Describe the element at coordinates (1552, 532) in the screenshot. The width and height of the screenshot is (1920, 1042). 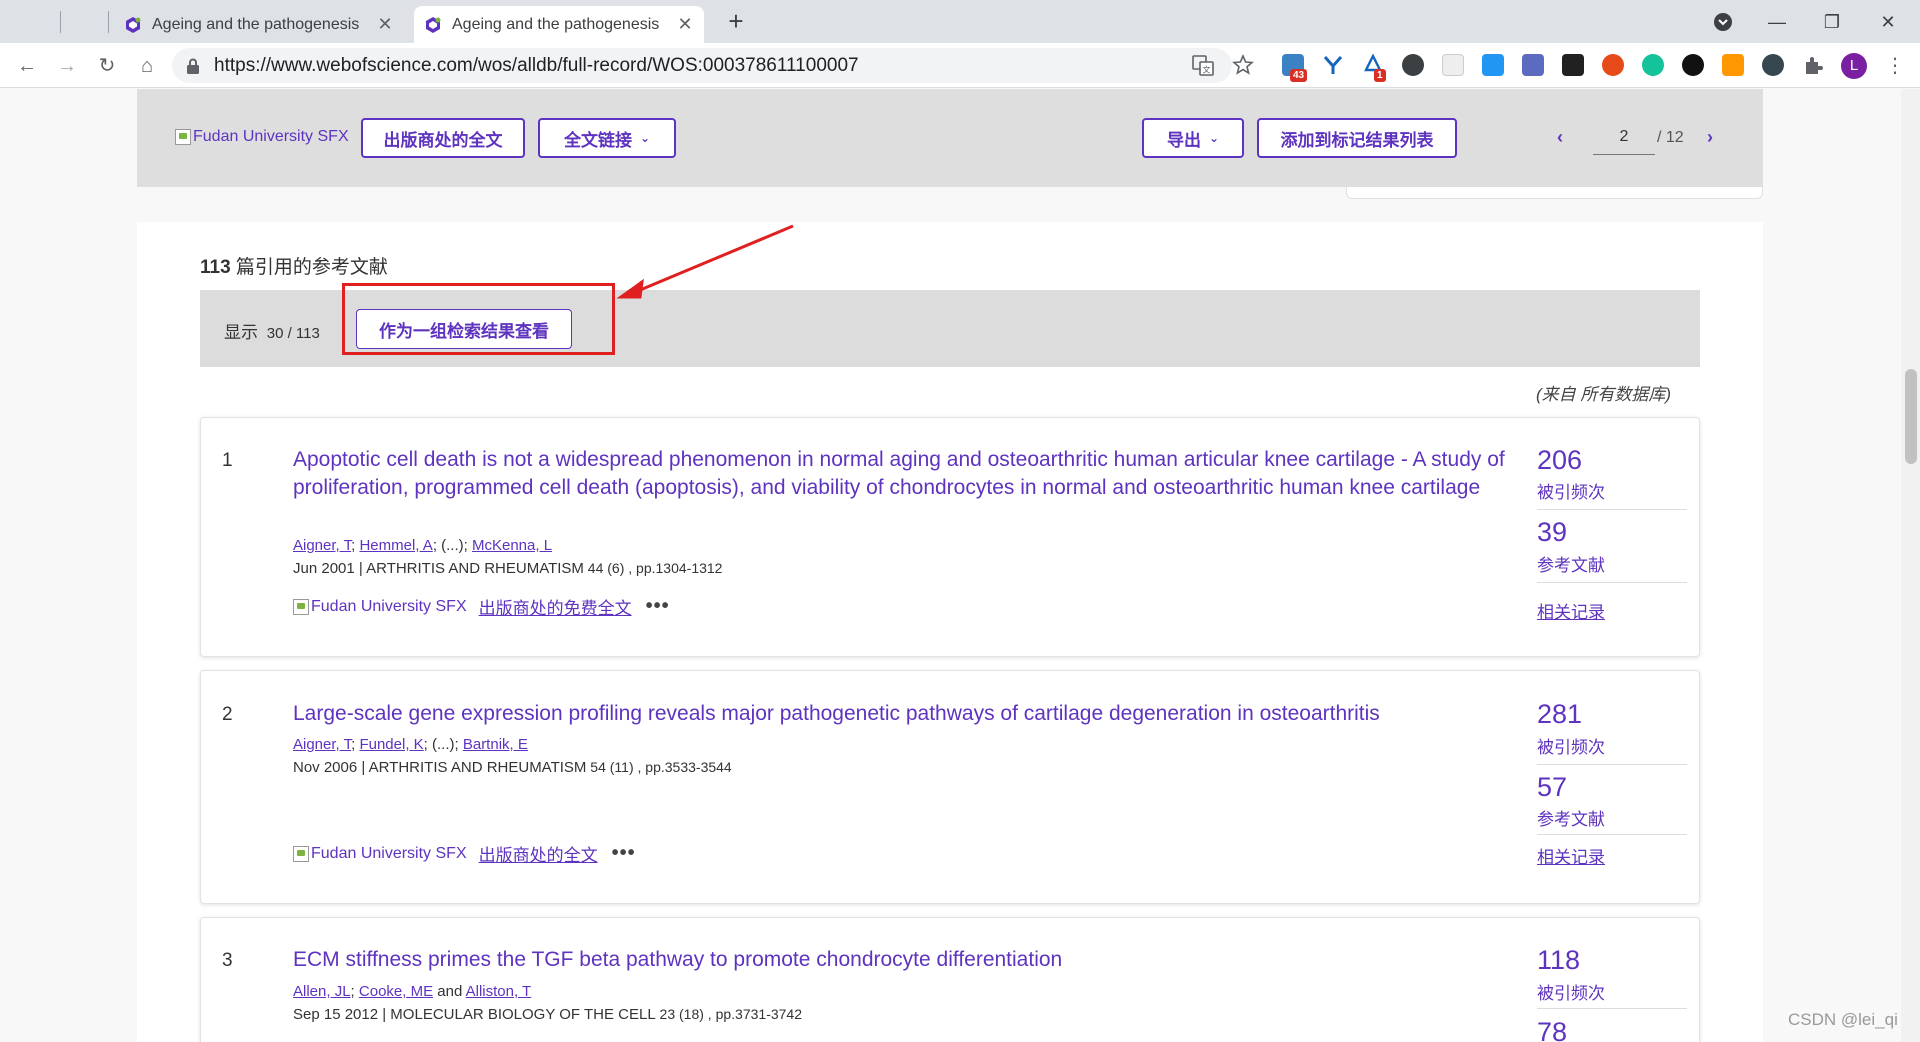
I see `references-count-link: 39` at that location.